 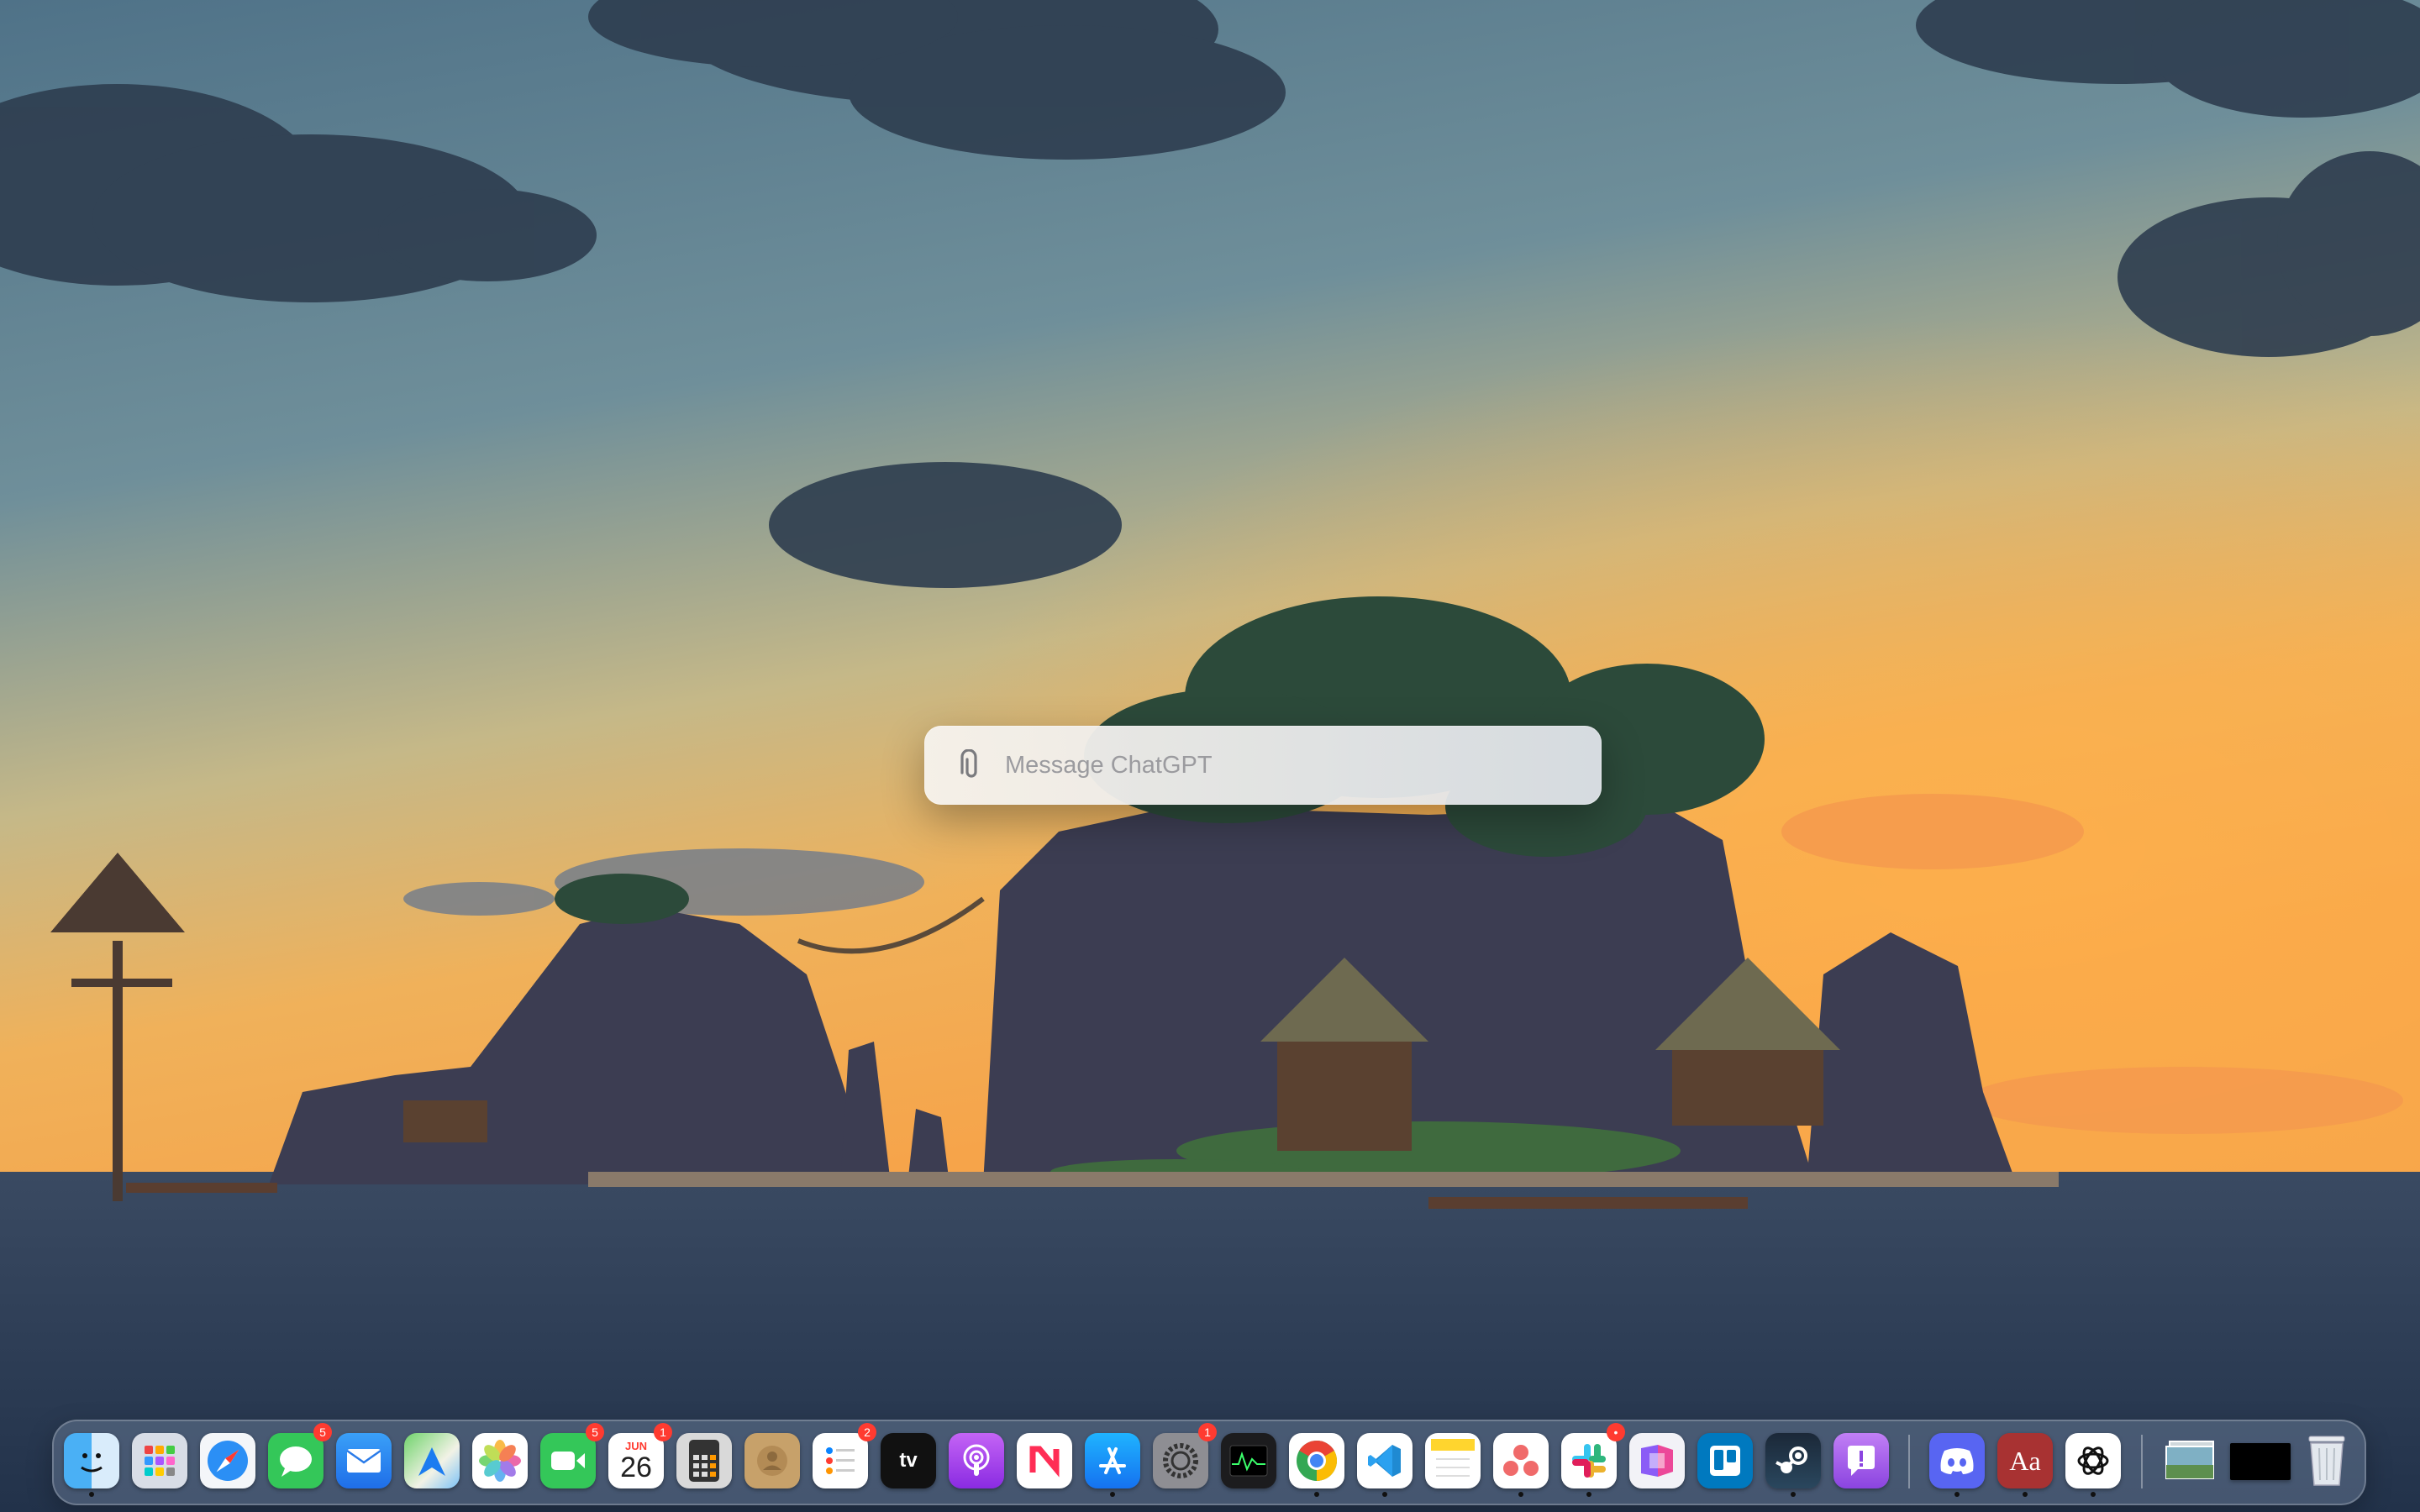 What do you see at coordinates (971, 765) in the screenshot?
I see `paperclip-icon` at bounding box center [971, 765].